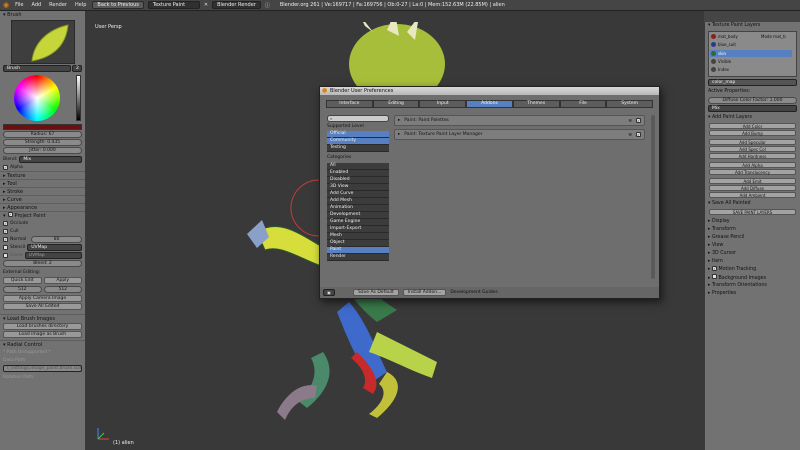 This screenshot has height=450, width=800. Describe the element at coordinates (42, 263) in the screenshot. I see `bleed-field: Bleed: 2` at that location.